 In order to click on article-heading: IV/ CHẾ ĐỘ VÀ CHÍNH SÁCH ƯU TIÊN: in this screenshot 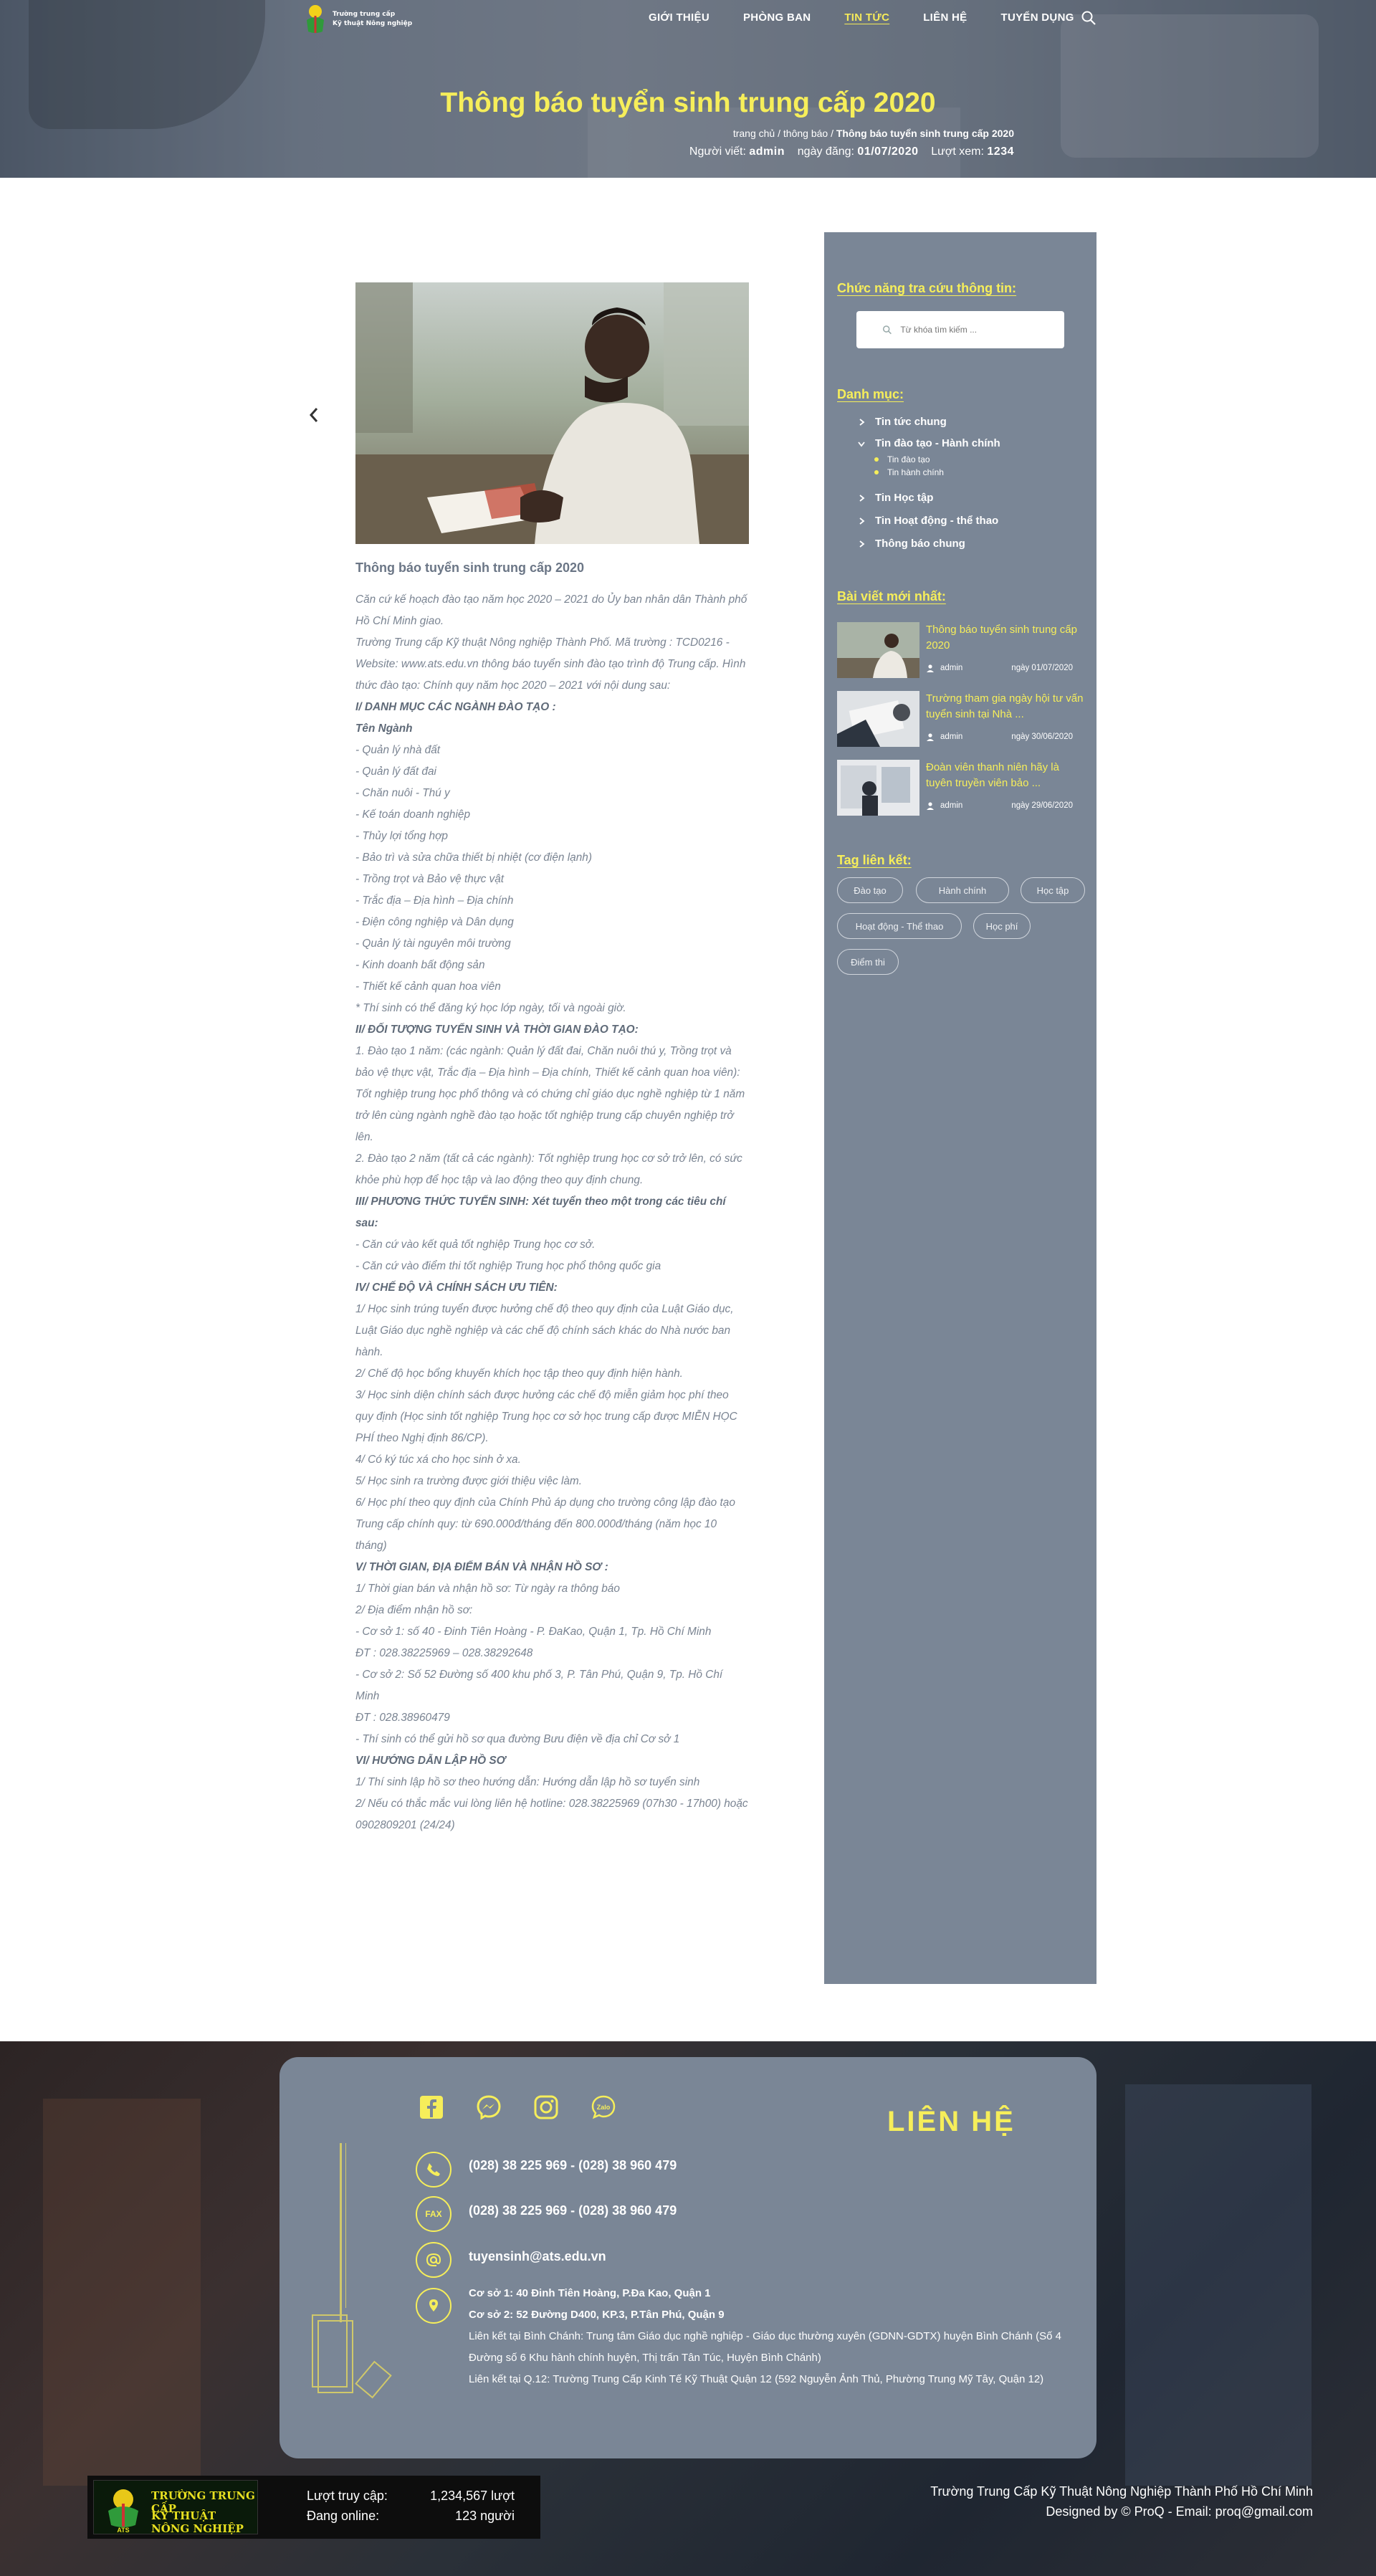, I will do `click(456, 1288)`.